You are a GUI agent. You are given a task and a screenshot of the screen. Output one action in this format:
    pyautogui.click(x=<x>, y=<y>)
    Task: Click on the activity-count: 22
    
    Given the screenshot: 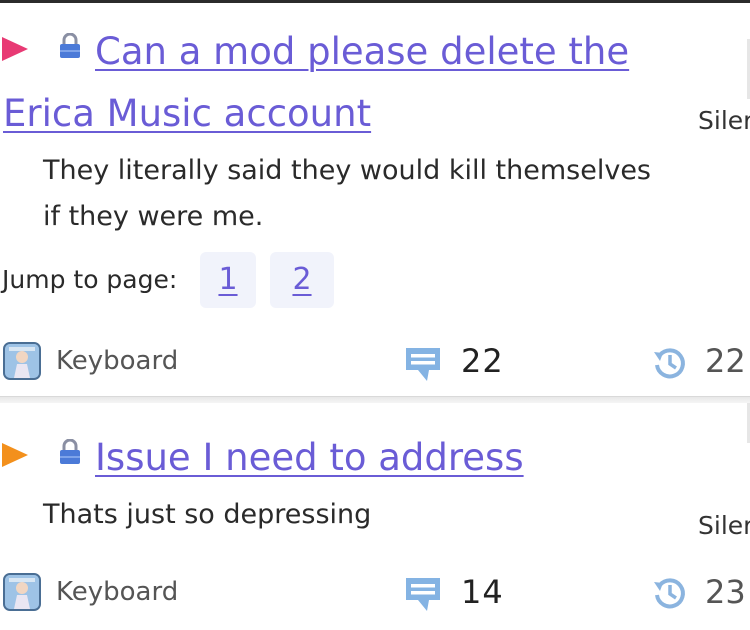 What is the action you would take?
    pyautogui.click(x=725, y=361)
    